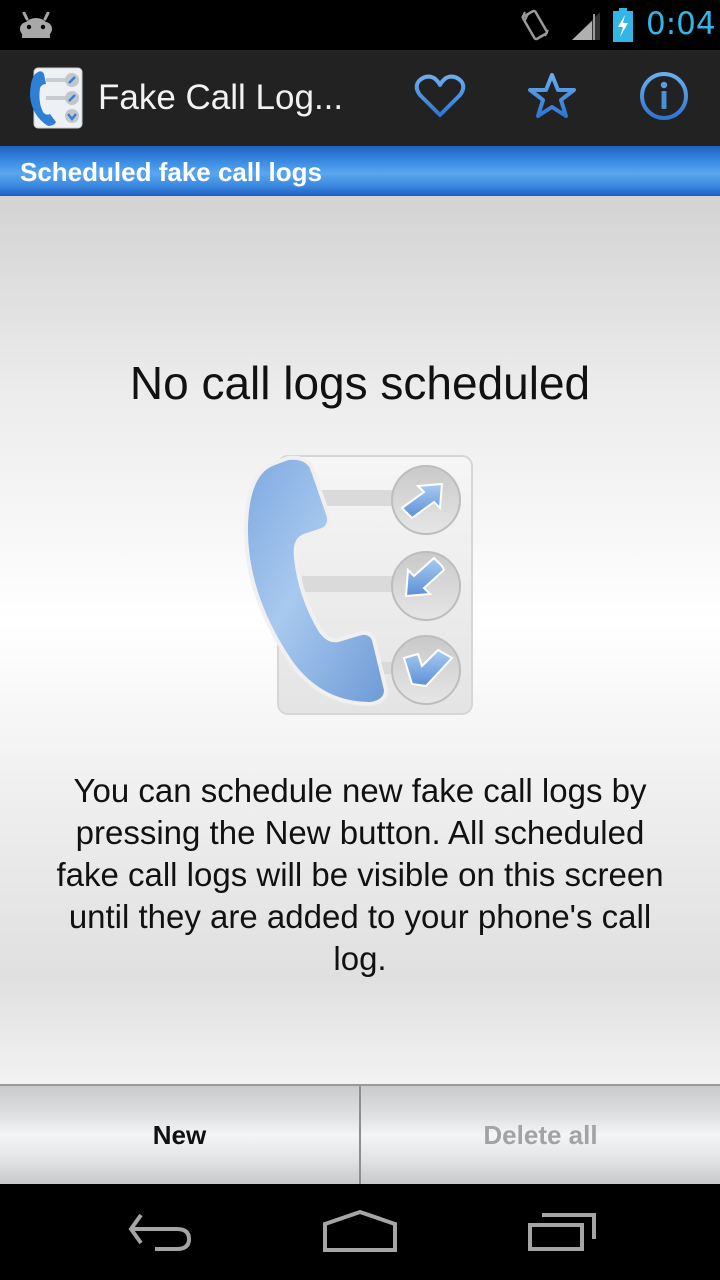 This screenshot has width=720, height=1280. Describe the element at coordinates (681, 24) in the screenshot. I see `clock: 0:04` at that location.